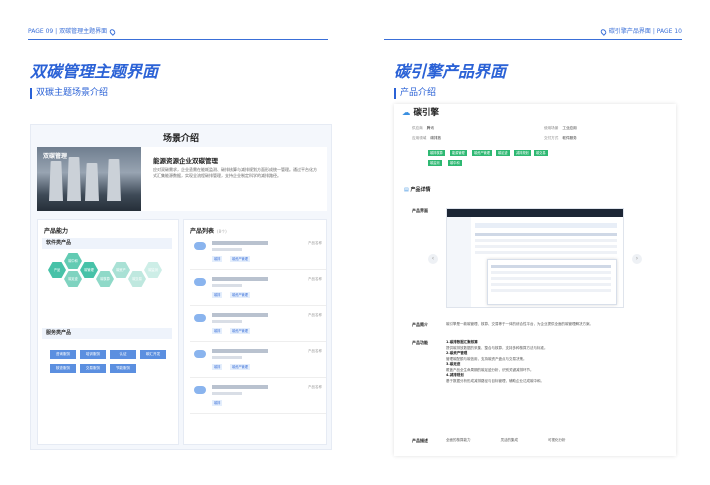 The height and width of the screenshot is (485, 710). What do you see at coordinates (185, 161) in the screenshot?
I see `scene-heading: 能源资源企业双碳管理` at bounding box center [185, 161].